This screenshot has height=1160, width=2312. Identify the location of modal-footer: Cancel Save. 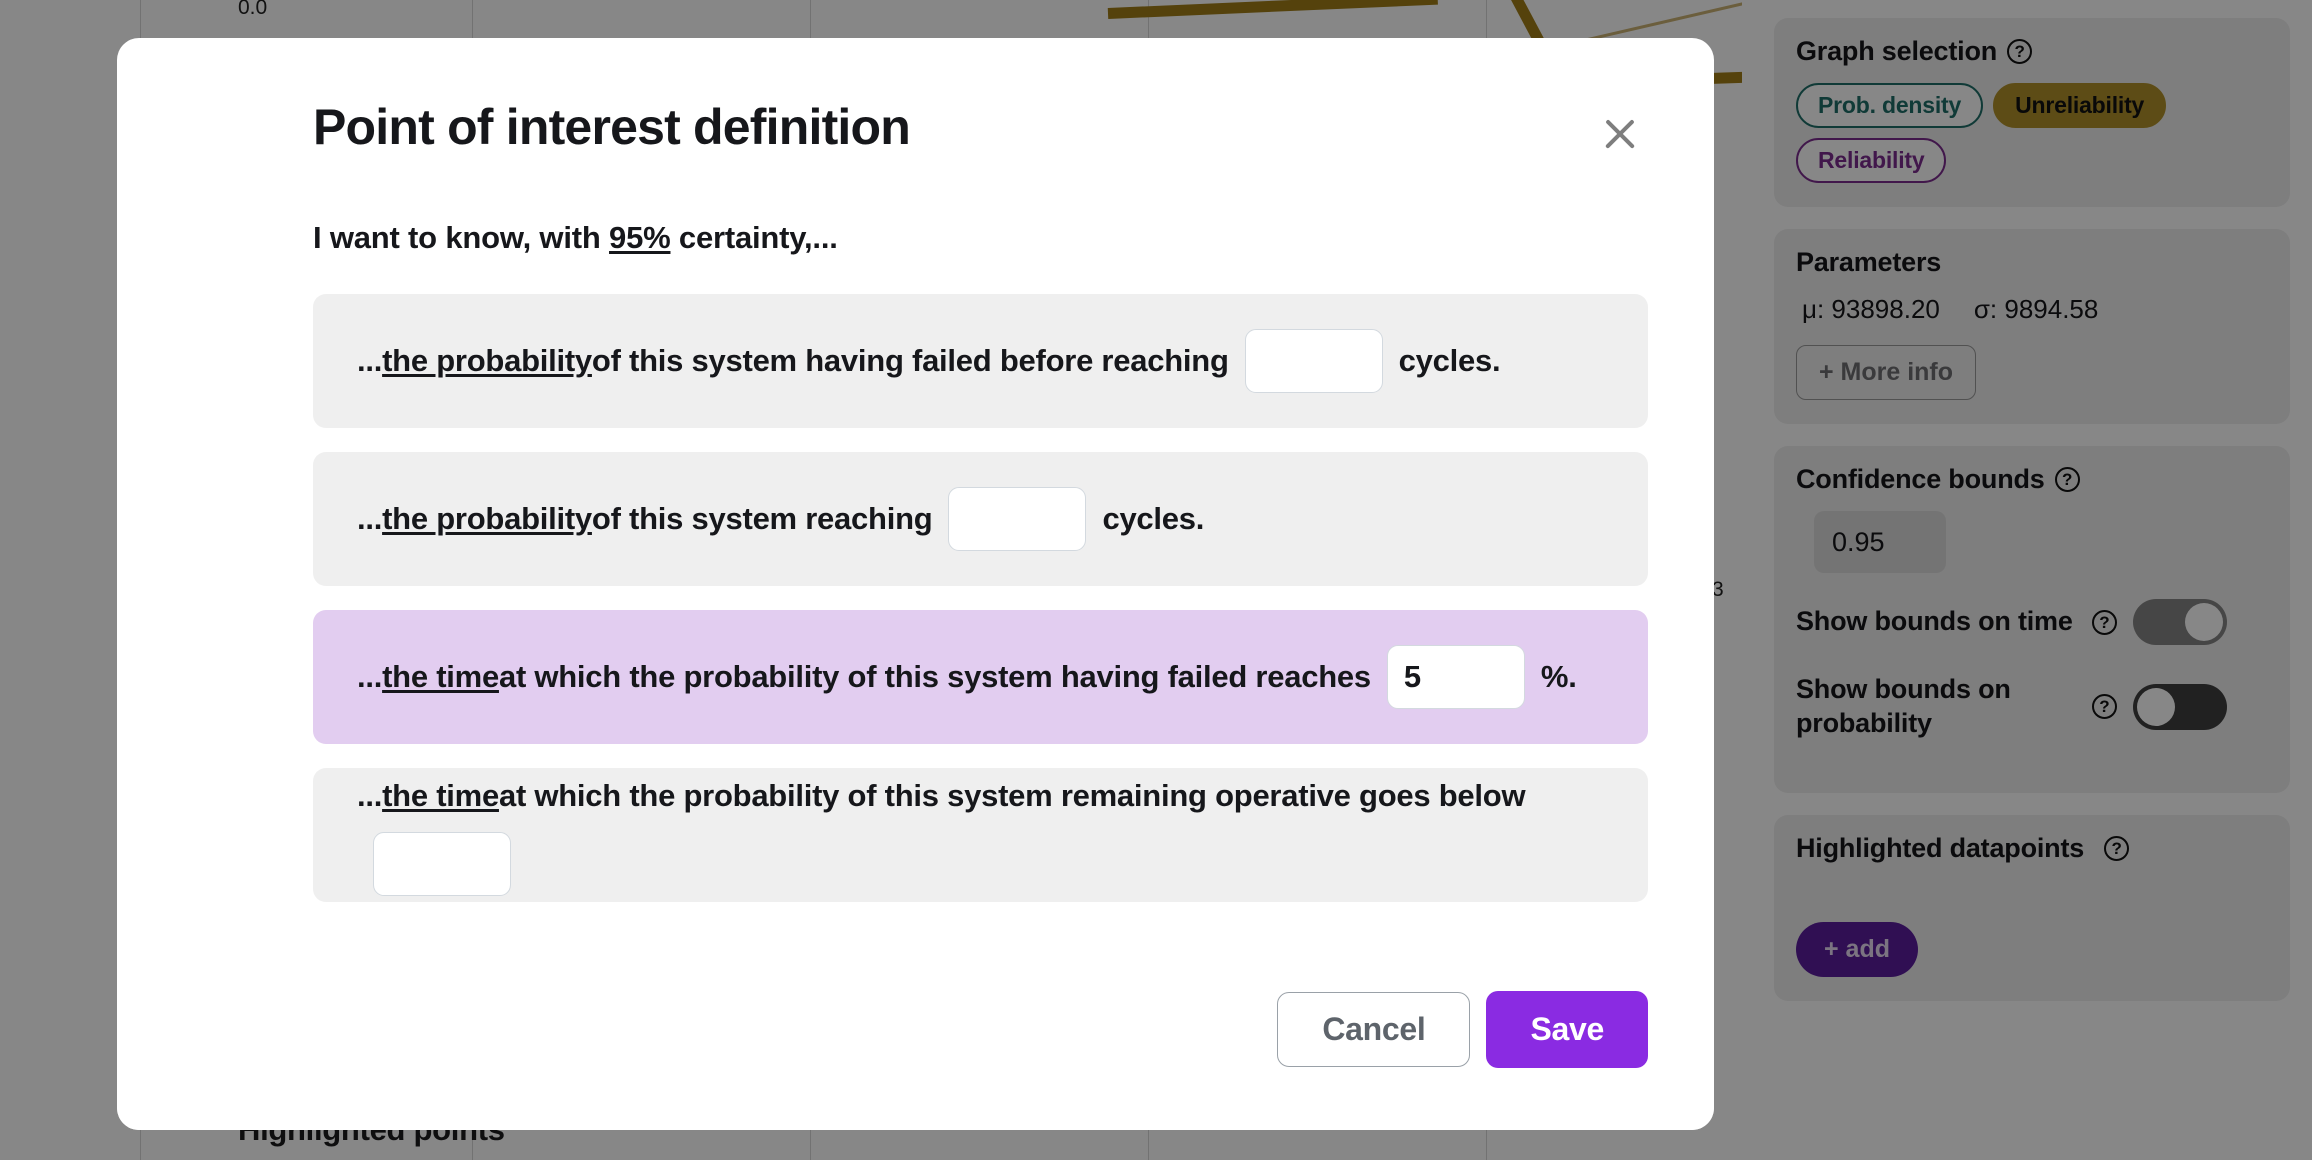
(915, 1045).